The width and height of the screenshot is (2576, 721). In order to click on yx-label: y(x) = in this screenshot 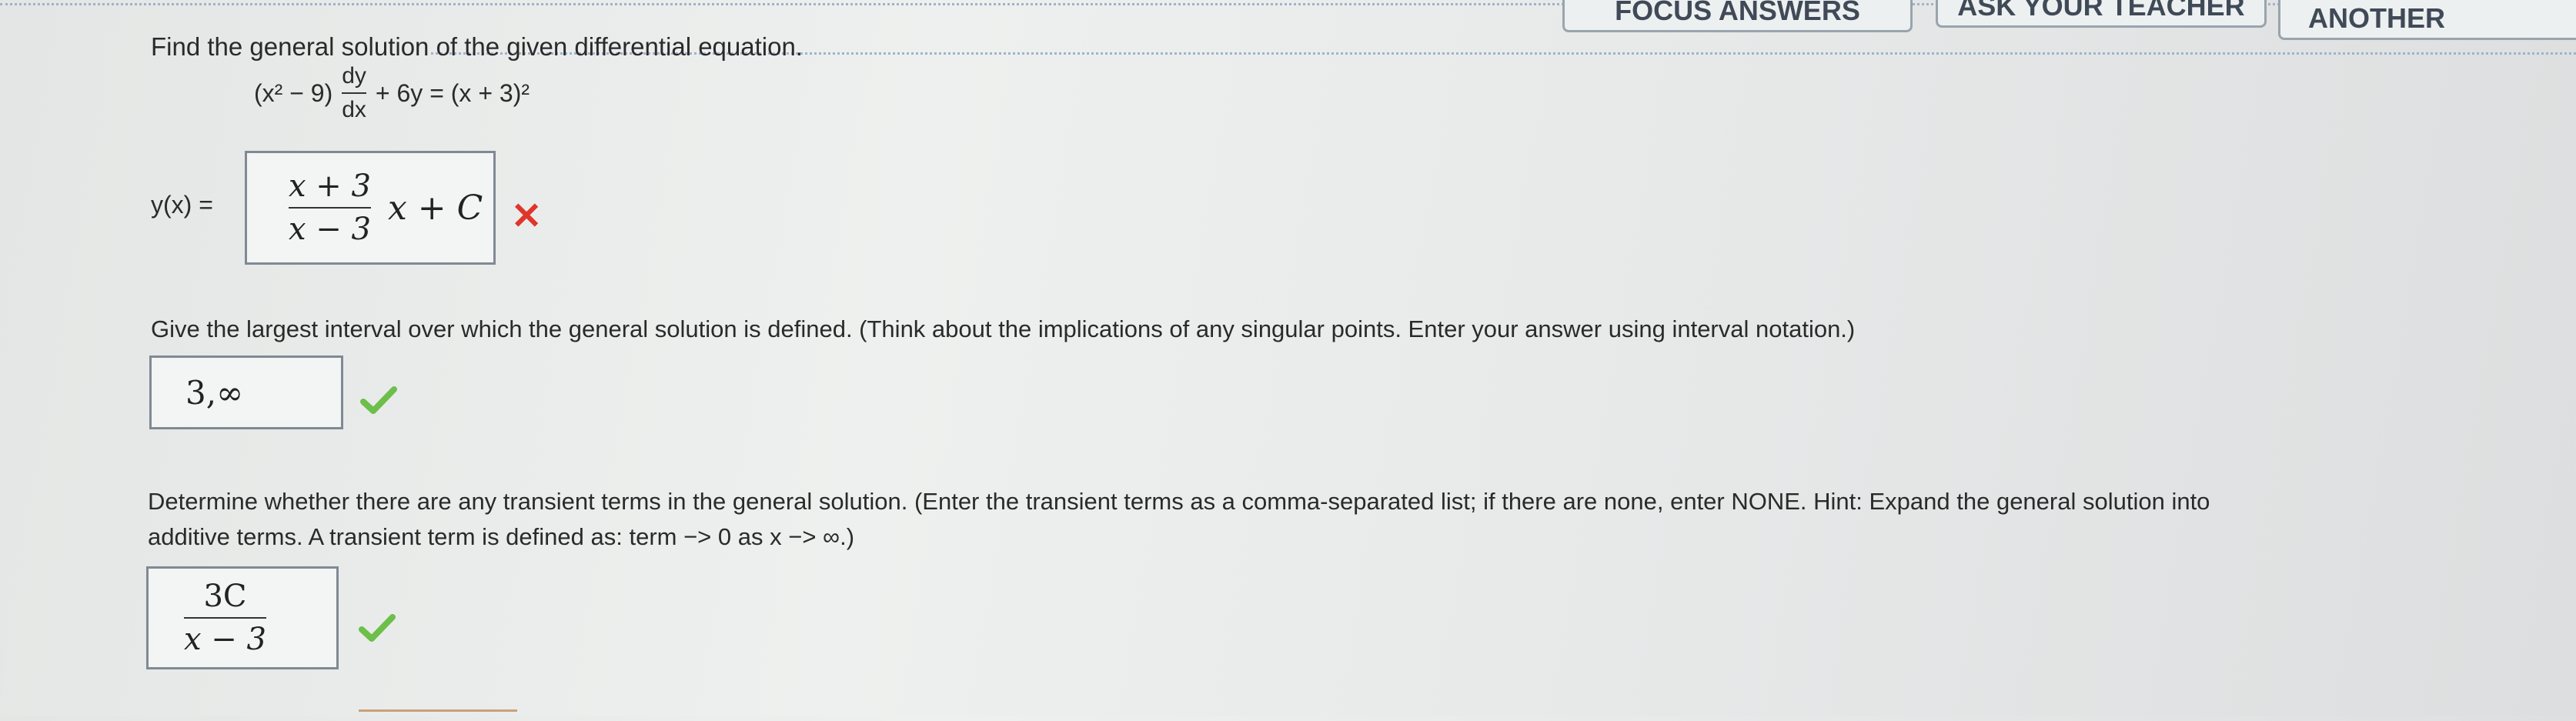, I will do `click(182, 205)`.